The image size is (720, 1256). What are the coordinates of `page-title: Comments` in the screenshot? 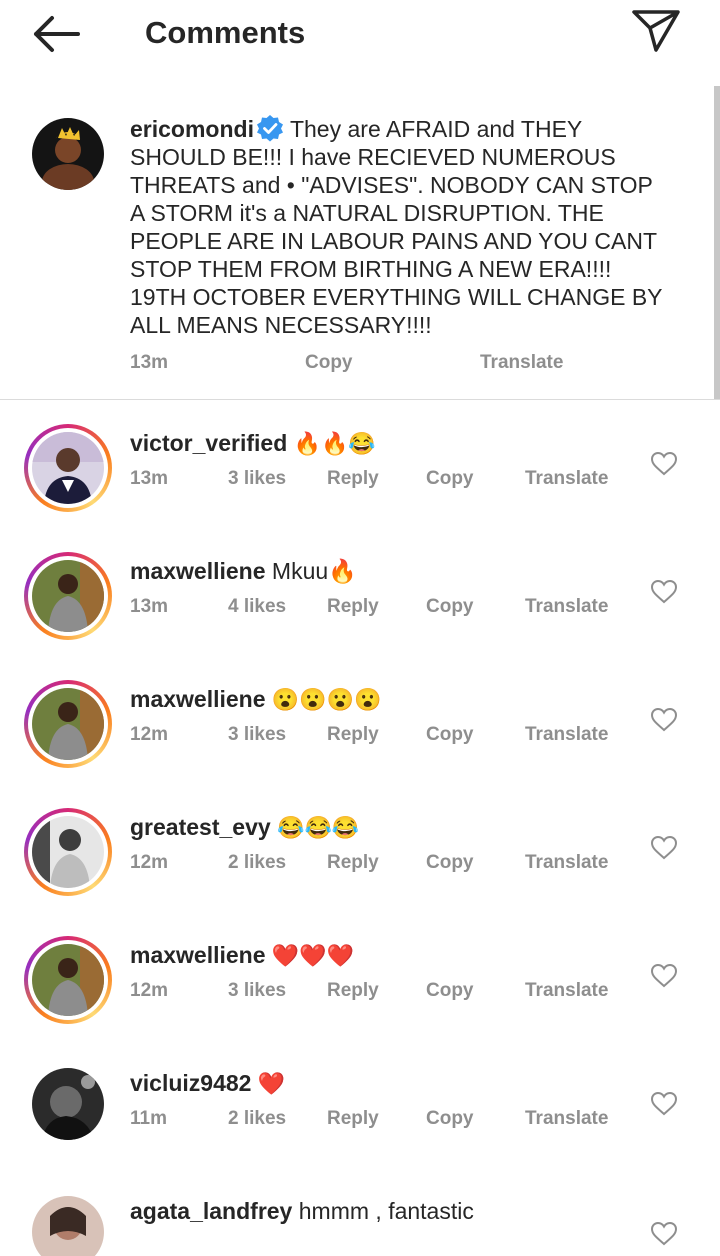 It's located at (225, 32).